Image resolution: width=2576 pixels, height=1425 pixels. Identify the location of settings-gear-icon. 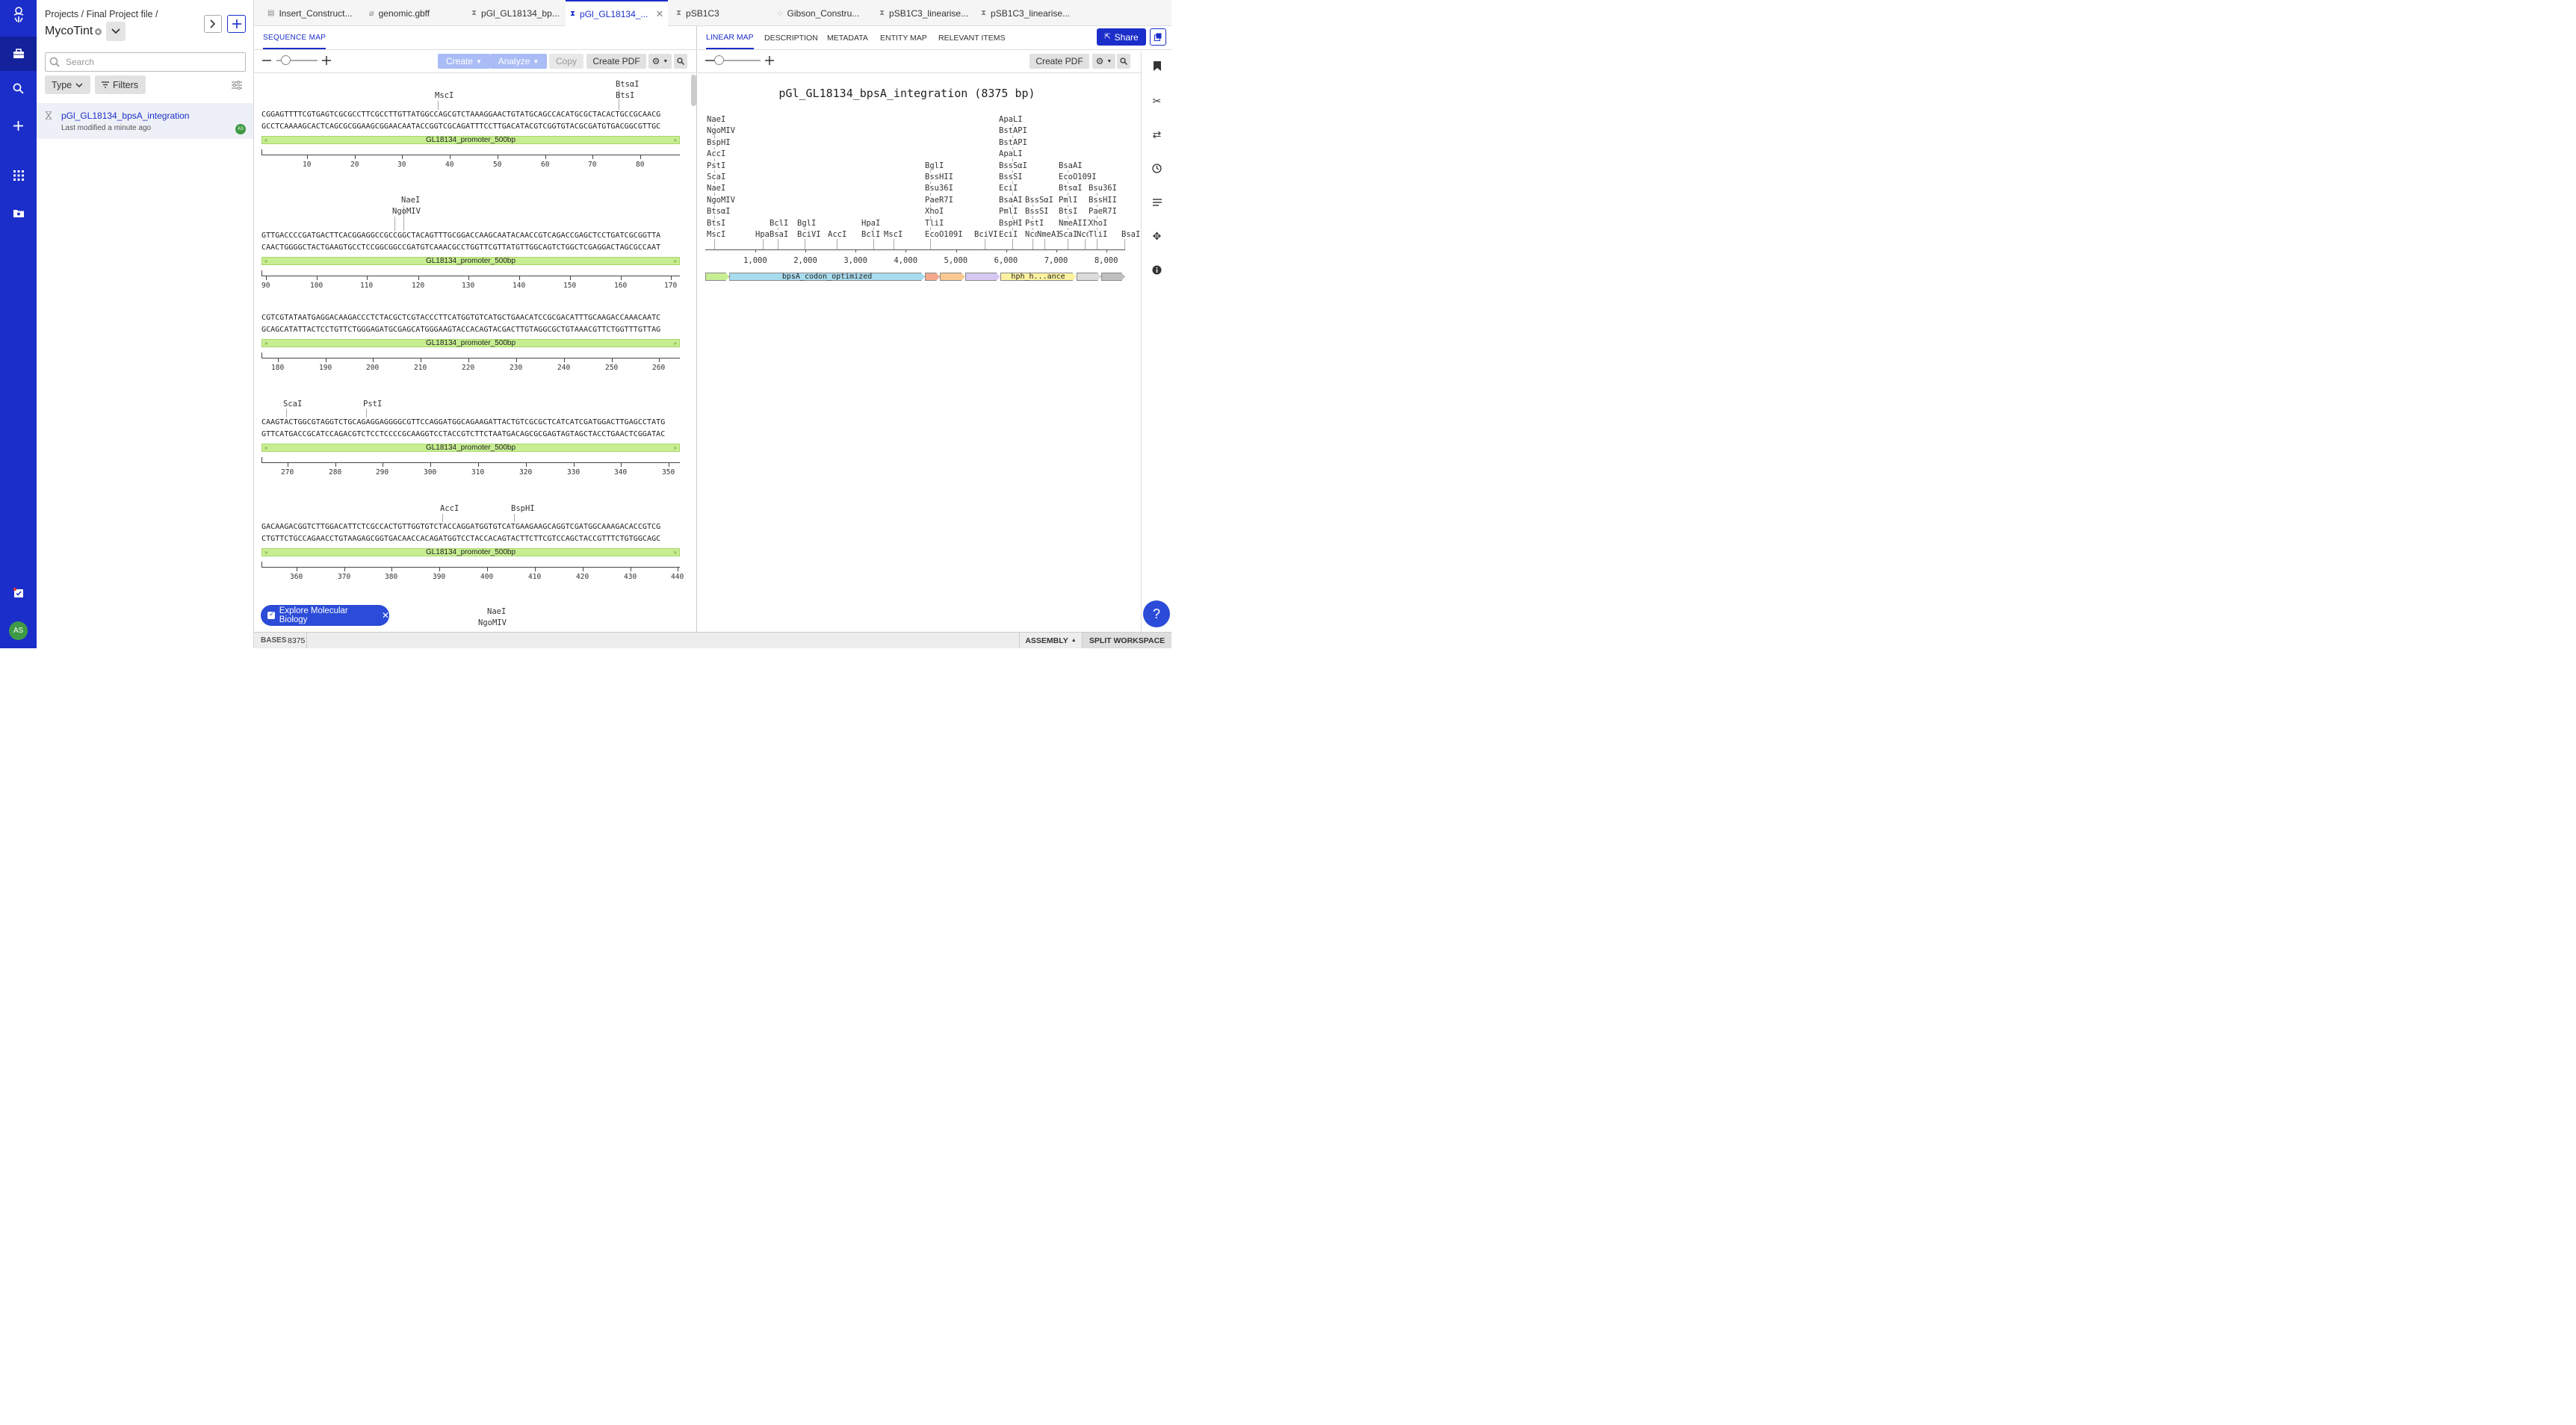
(98, 32).